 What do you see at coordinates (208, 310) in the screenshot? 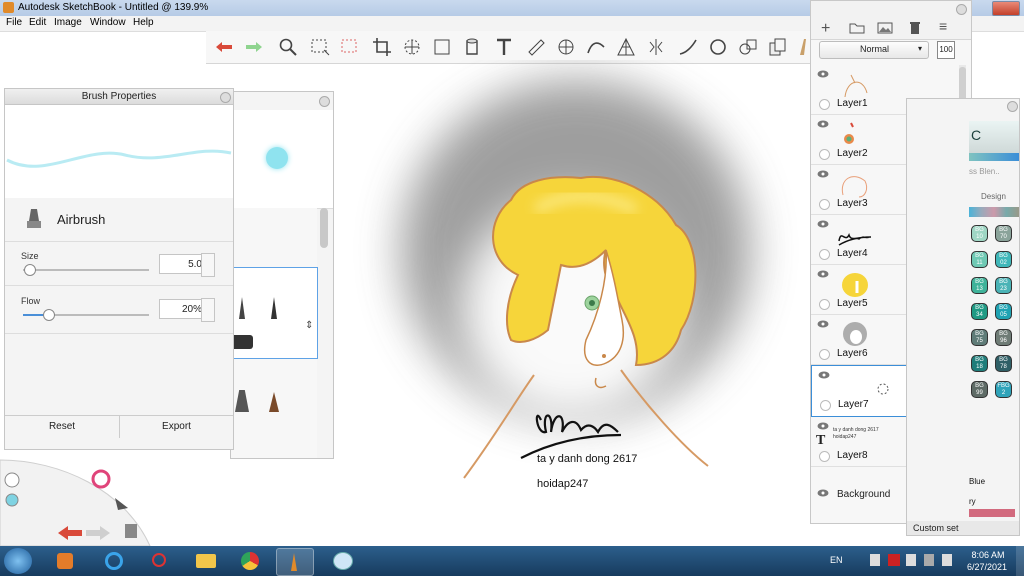
I see `flow-stepper` at bounding box center [208, 310].